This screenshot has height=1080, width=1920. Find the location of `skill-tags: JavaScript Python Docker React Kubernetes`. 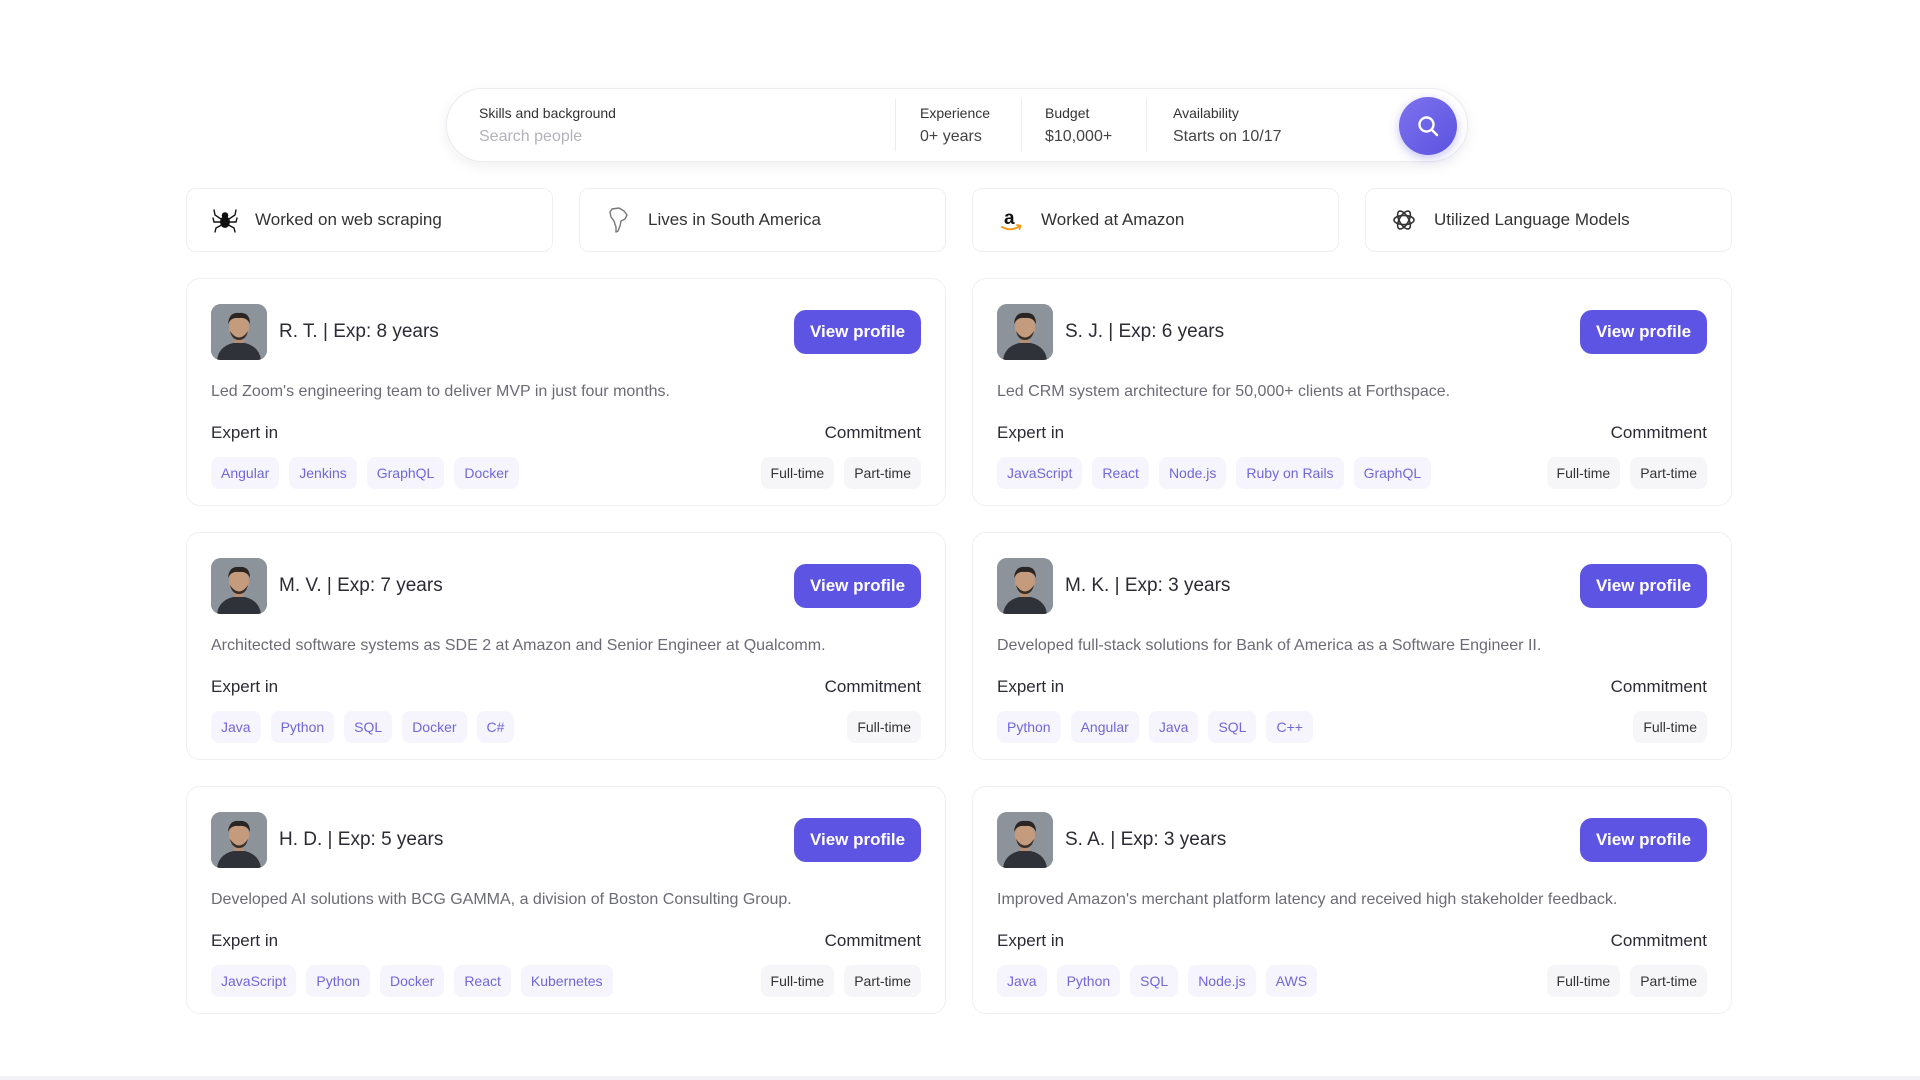

skill-tags: JavaScript Python Docker React Kubernetes is located at coordinates (412, 981).